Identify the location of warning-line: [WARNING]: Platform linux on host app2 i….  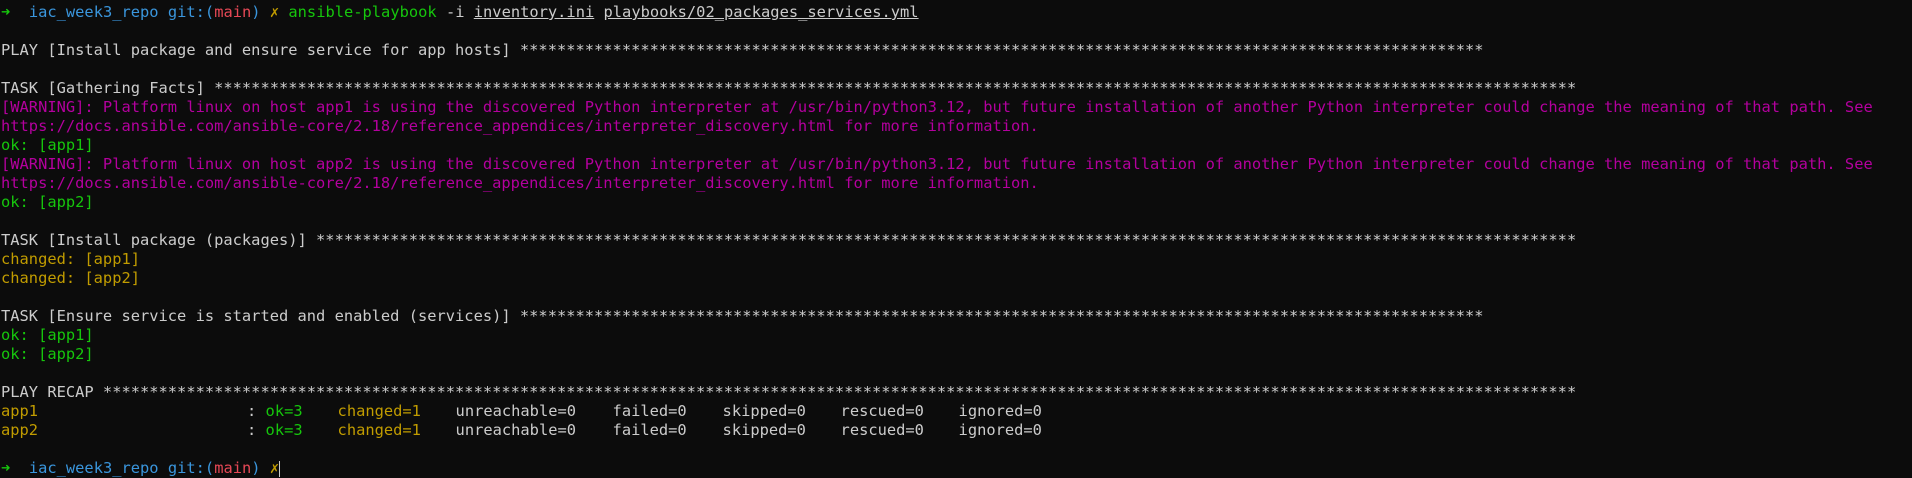
(937, 164).